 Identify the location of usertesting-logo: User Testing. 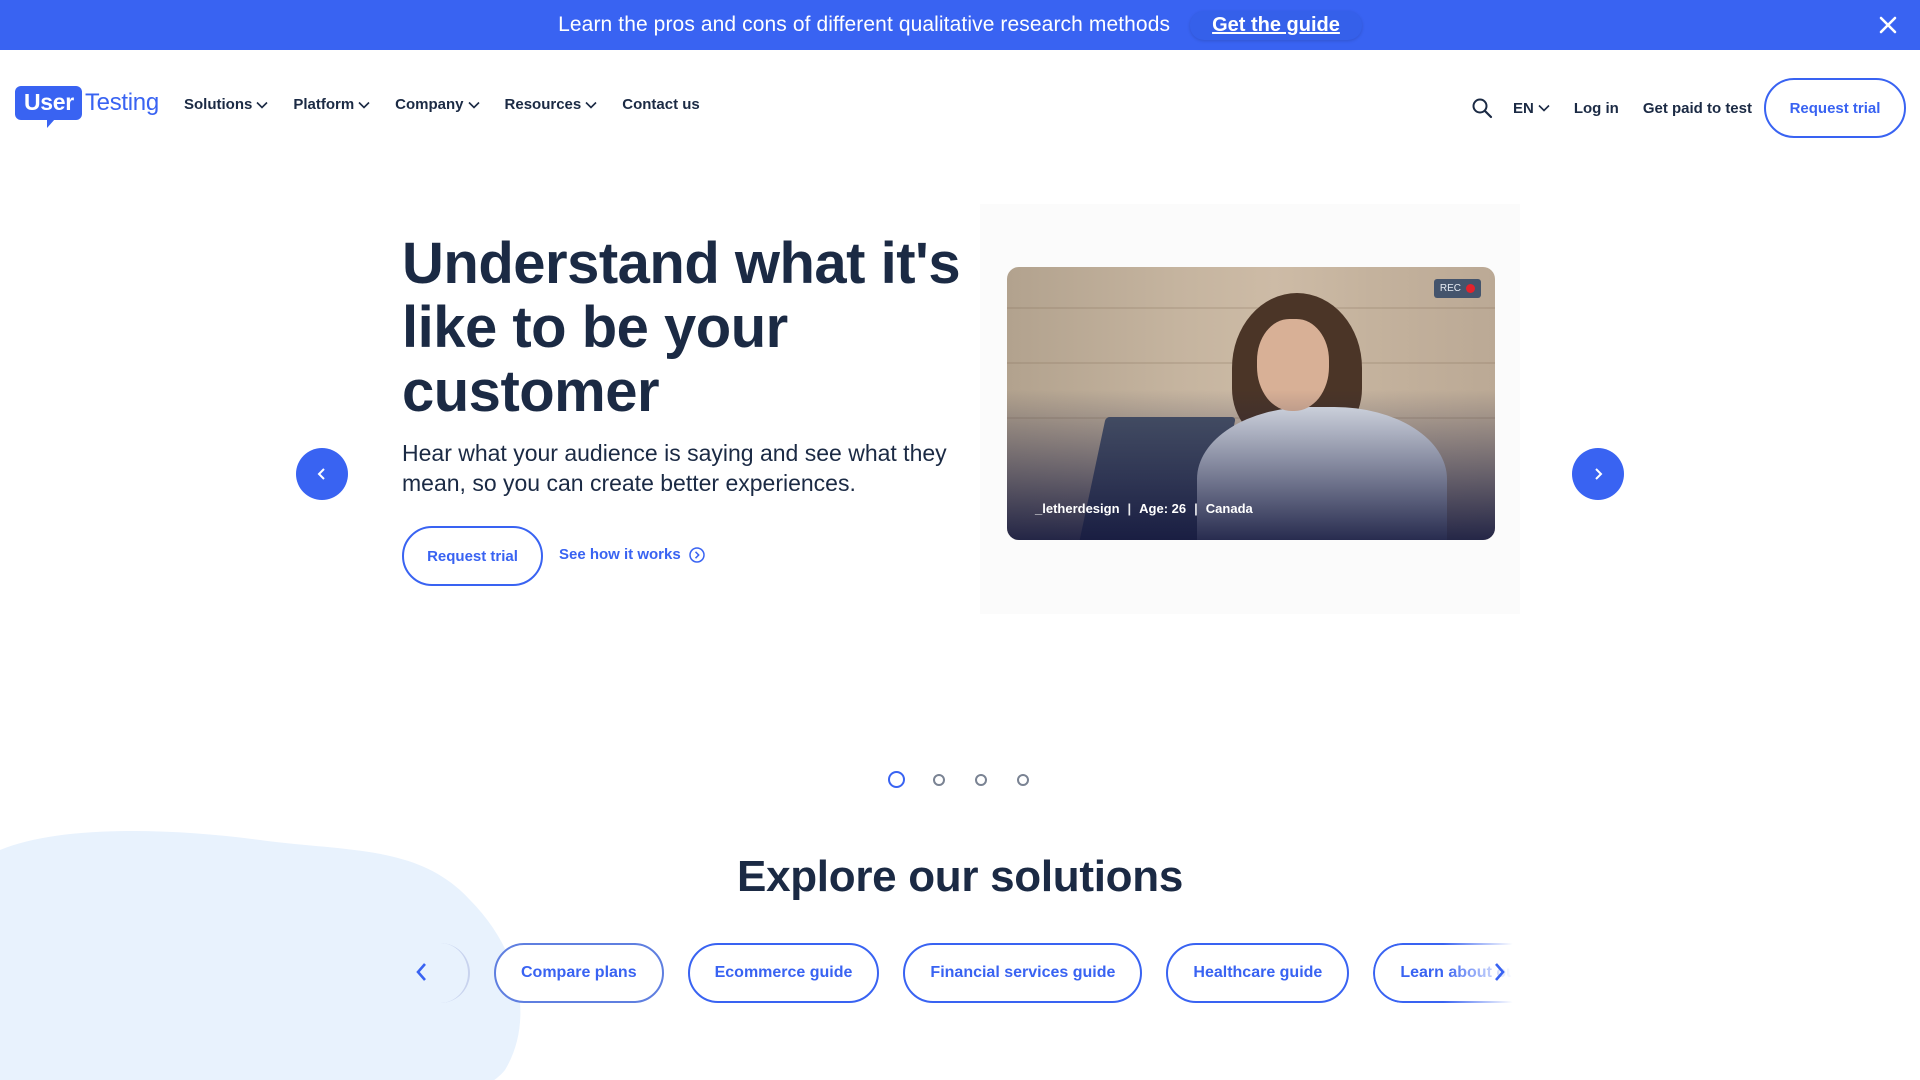
(87, 107).